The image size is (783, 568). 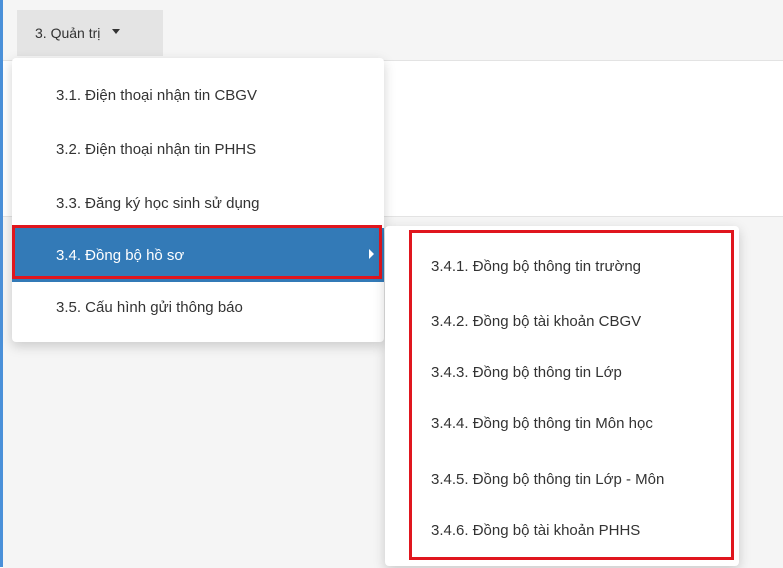 I want to click on submenu-item-dong-bo-tai-khoan-phhs: 3.4.6. Đồng bộ tài khoản PHHS, so click(x=562, y=530).